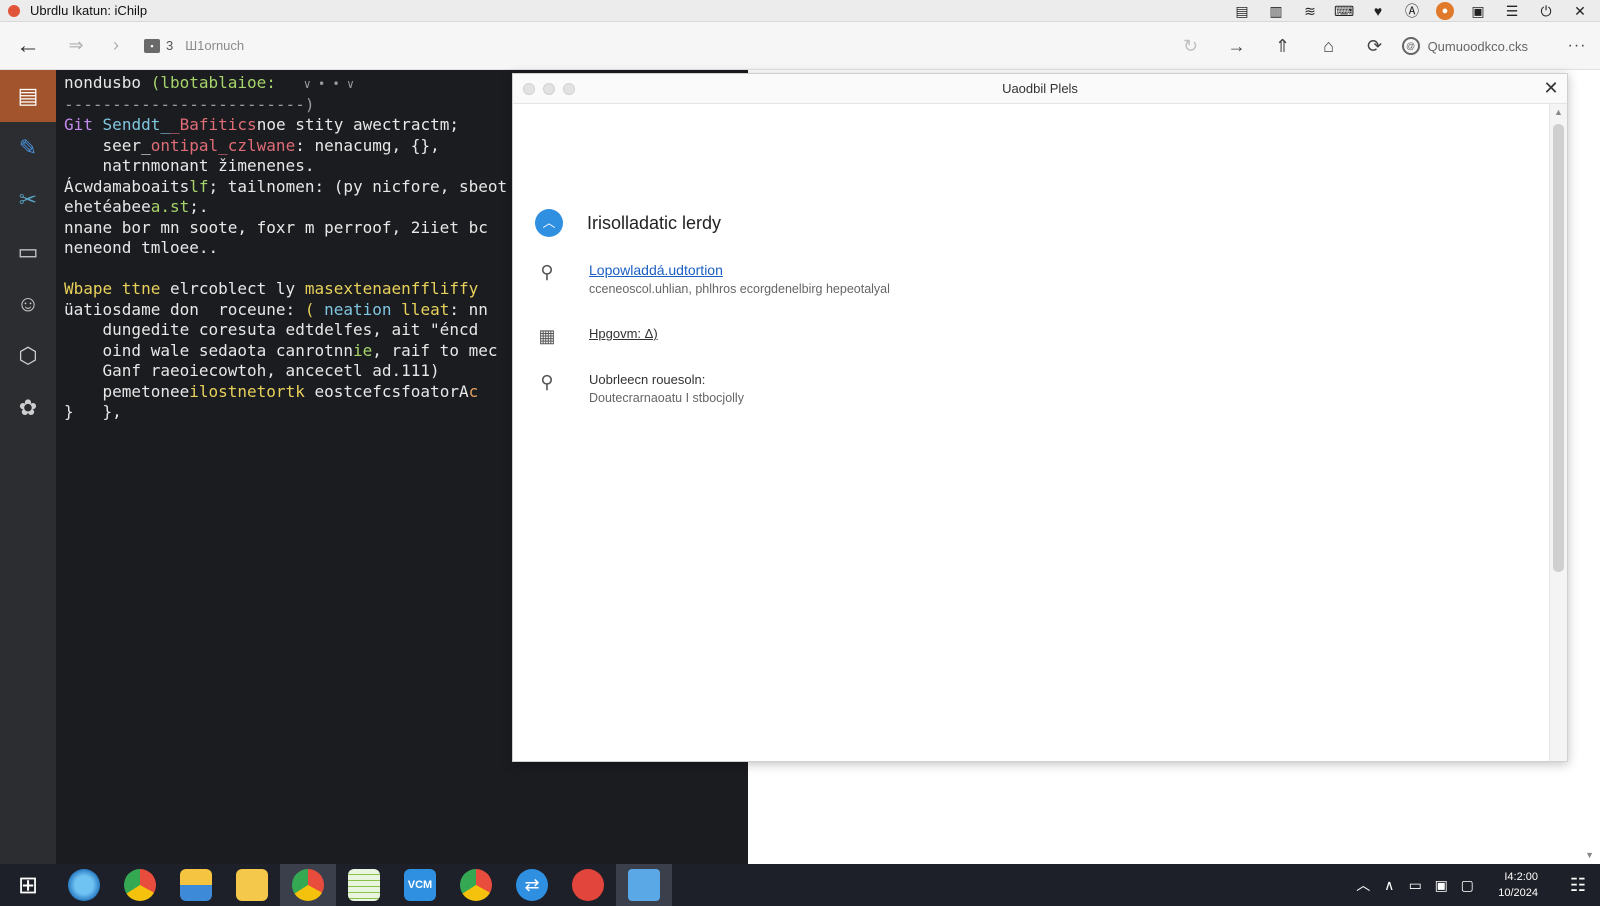 The height and width of the screenshot is (906, 1600). What do you see at coordinates (1521, 877) in the screenshot?
I see `clock-time: I4:2:00` at bounding box center [1521, 877].